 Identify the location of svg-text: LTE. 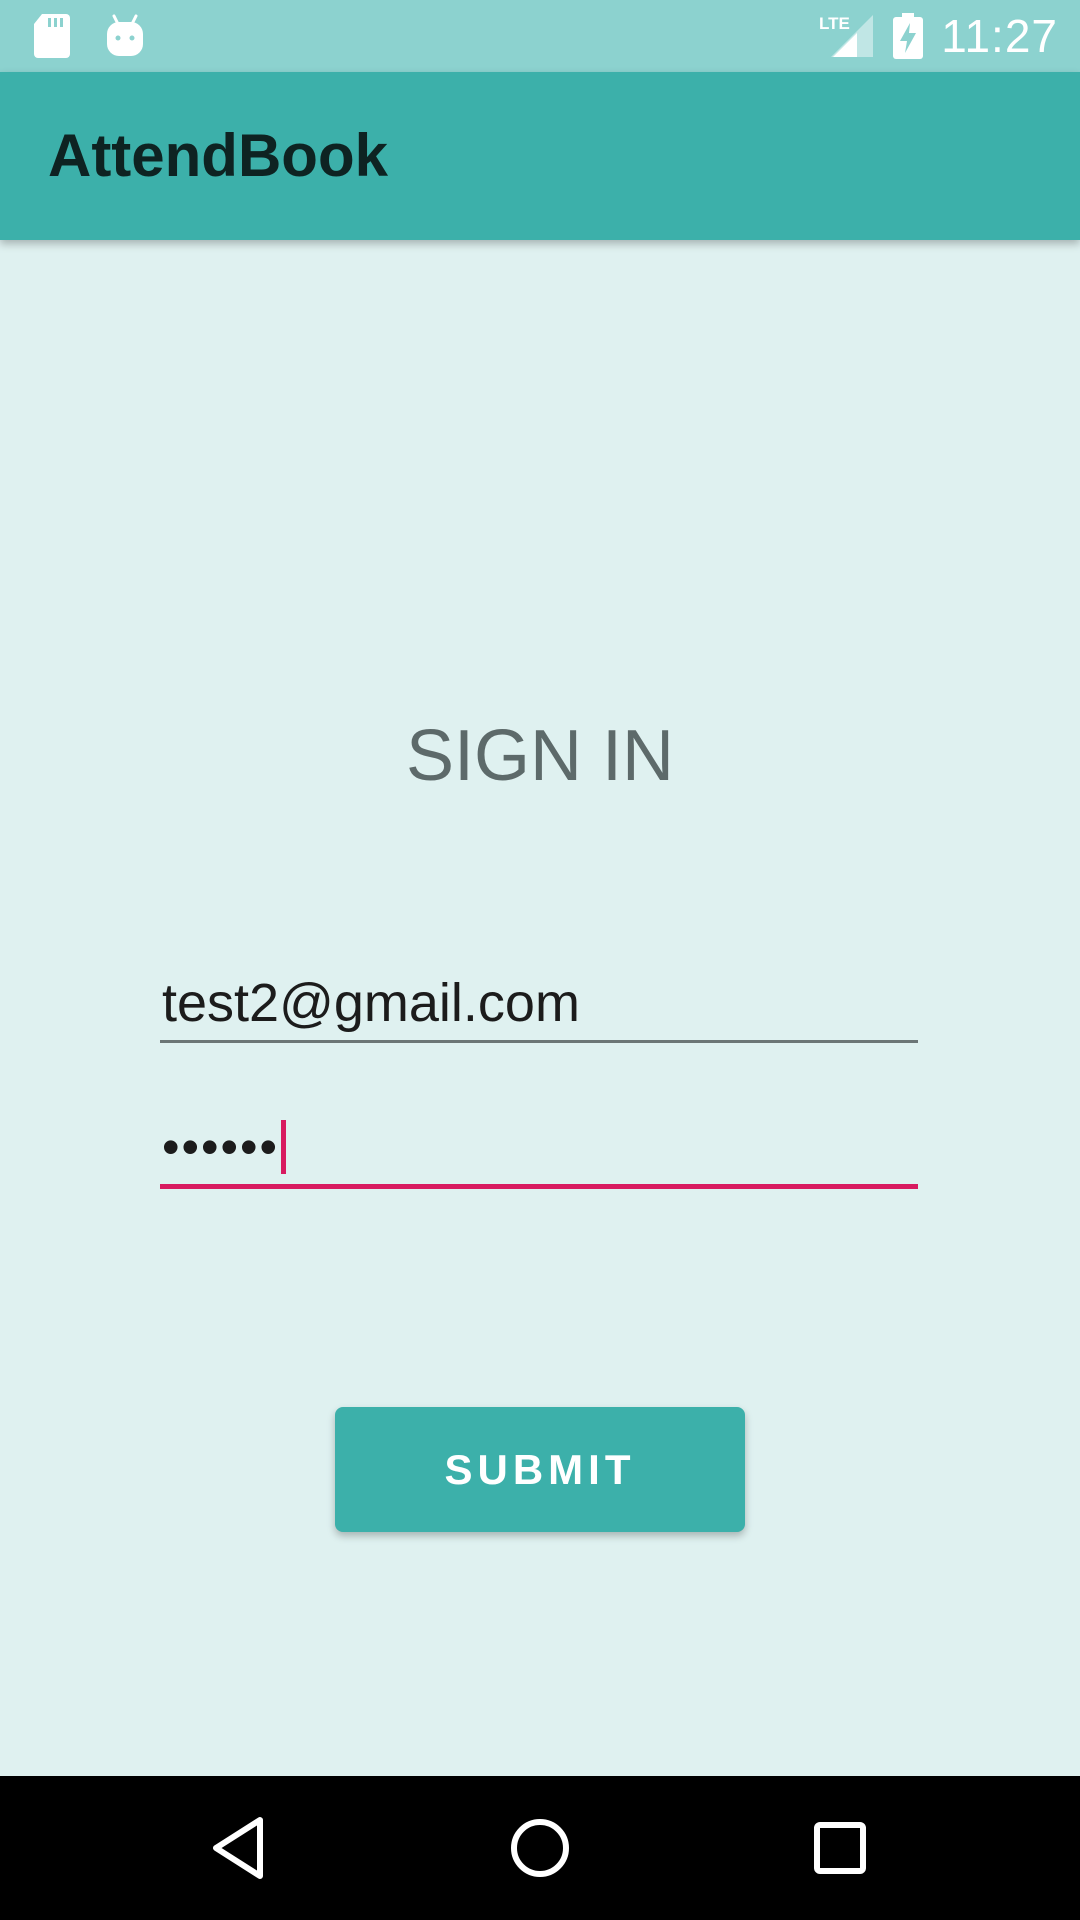
(834, 23).